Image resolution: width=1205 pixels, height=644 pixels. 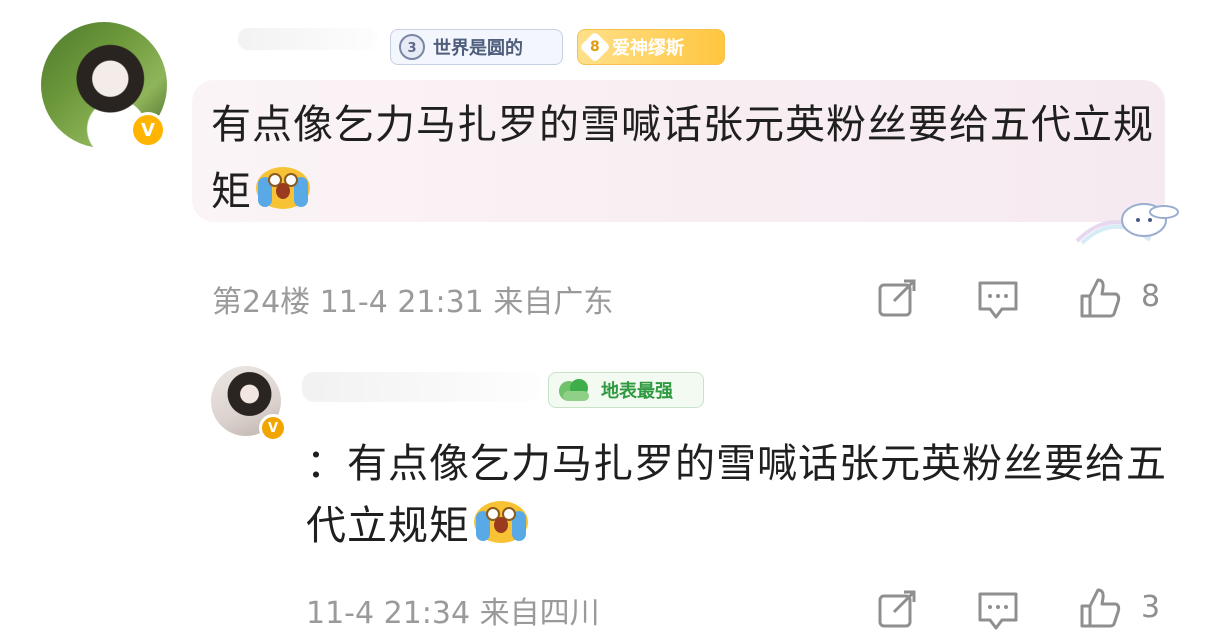 I want to click on reply-text: ：有点像乞力马扎罗的雪喊话张元英粉丝要给五代立规矩, so click(x=741, y=495).